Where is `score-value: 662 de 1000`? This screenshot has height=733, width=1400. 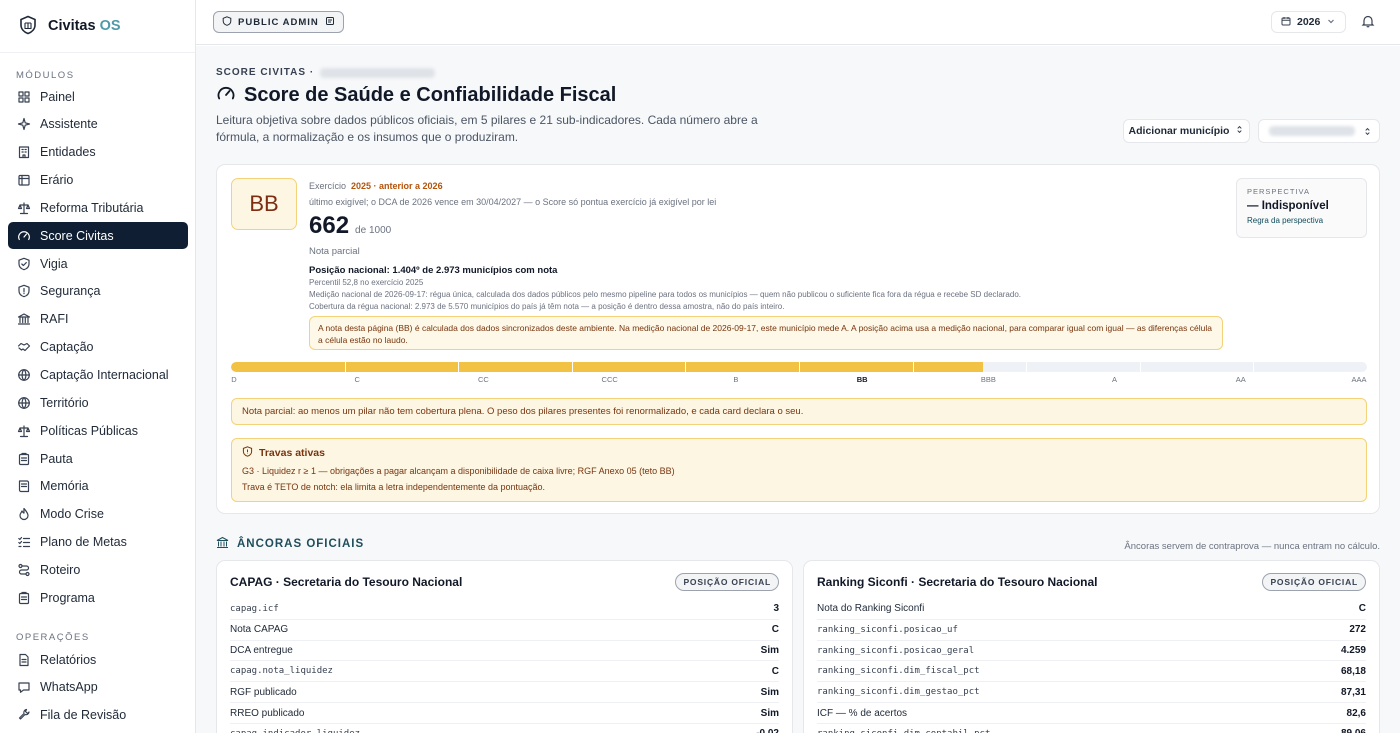
score-value: 662 de 1000 is located at coordinates (350, 226).